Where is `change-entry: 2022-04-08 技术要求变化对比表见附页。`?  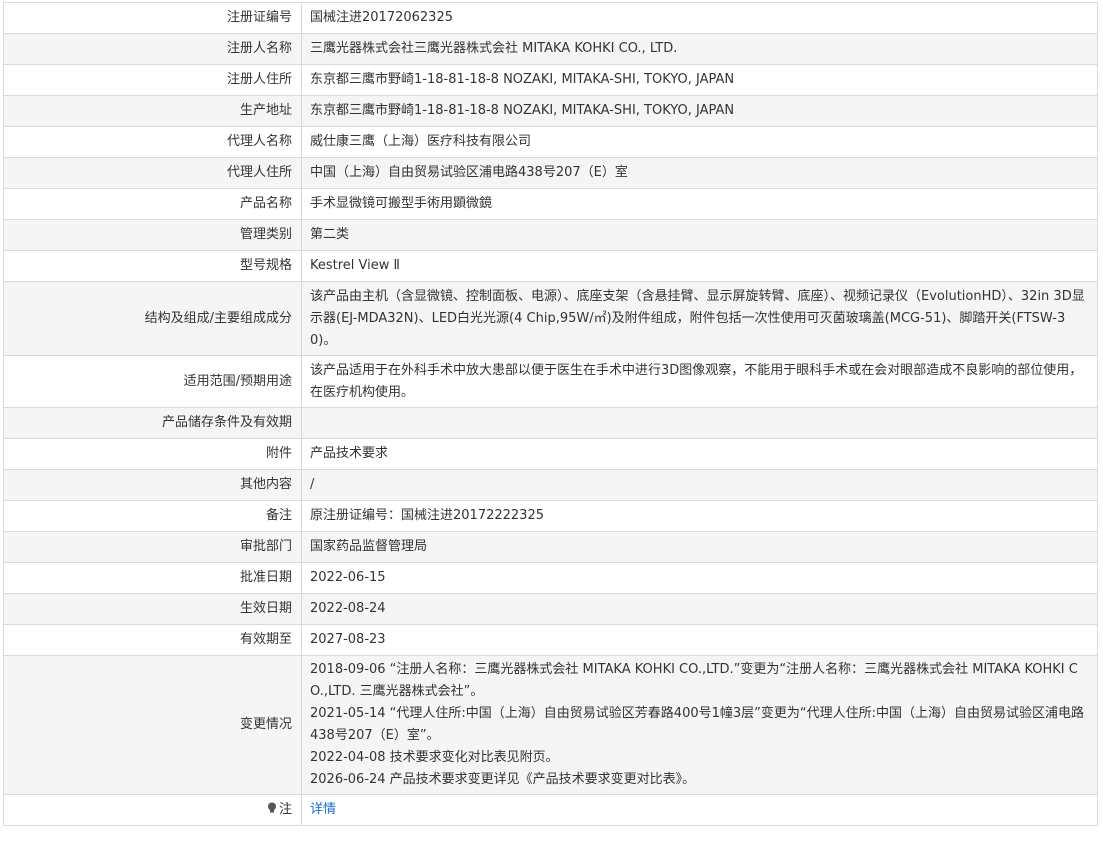
change-entry: 2022-04-08 技术要求变化对比表见附页。 is located at coordinates (434, 757).